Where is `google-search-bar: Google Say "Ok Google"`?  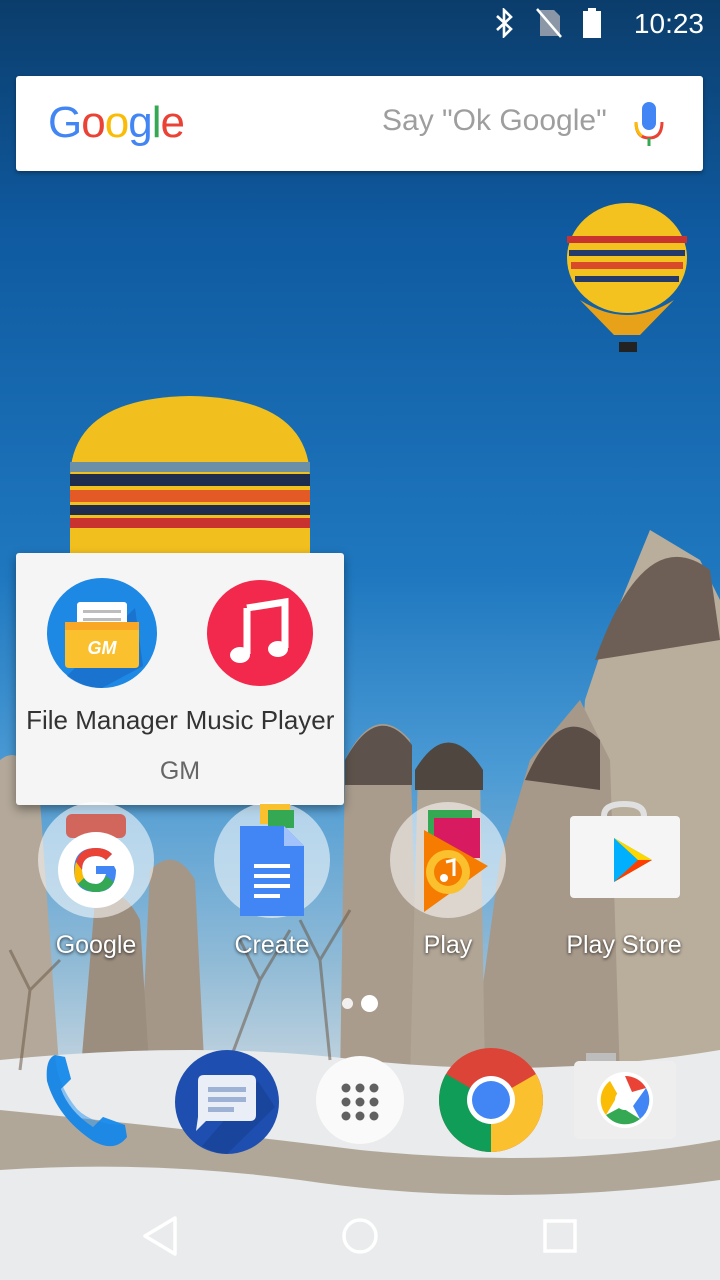
google-search-bar: Google Say "Ok Google" is located at coordinates (359, 123).